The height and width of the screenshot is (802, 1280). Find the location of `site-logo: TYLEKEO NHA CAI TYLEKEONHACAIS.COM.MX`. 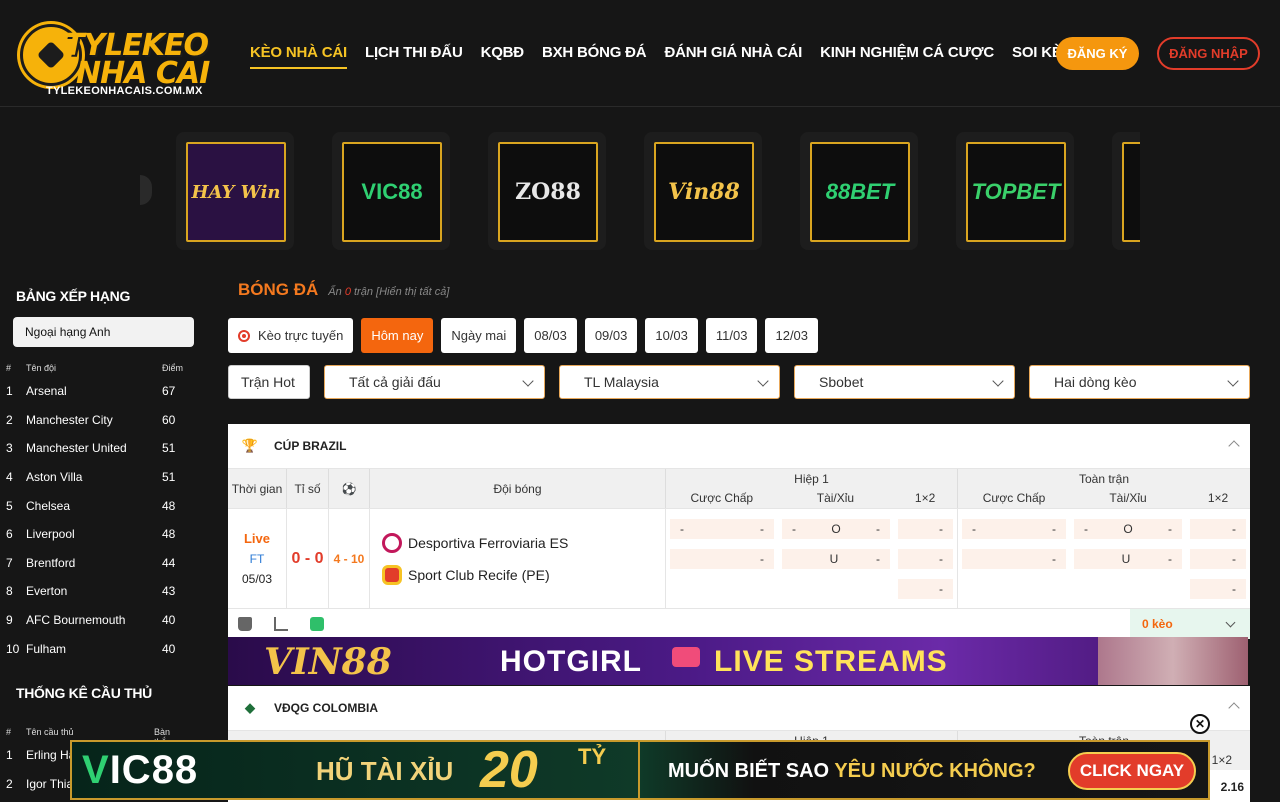

site-logo: TYLEKEO NHA CAI TYLEKEONHACAIS.COM.MX is located at coordinates (120, 56).